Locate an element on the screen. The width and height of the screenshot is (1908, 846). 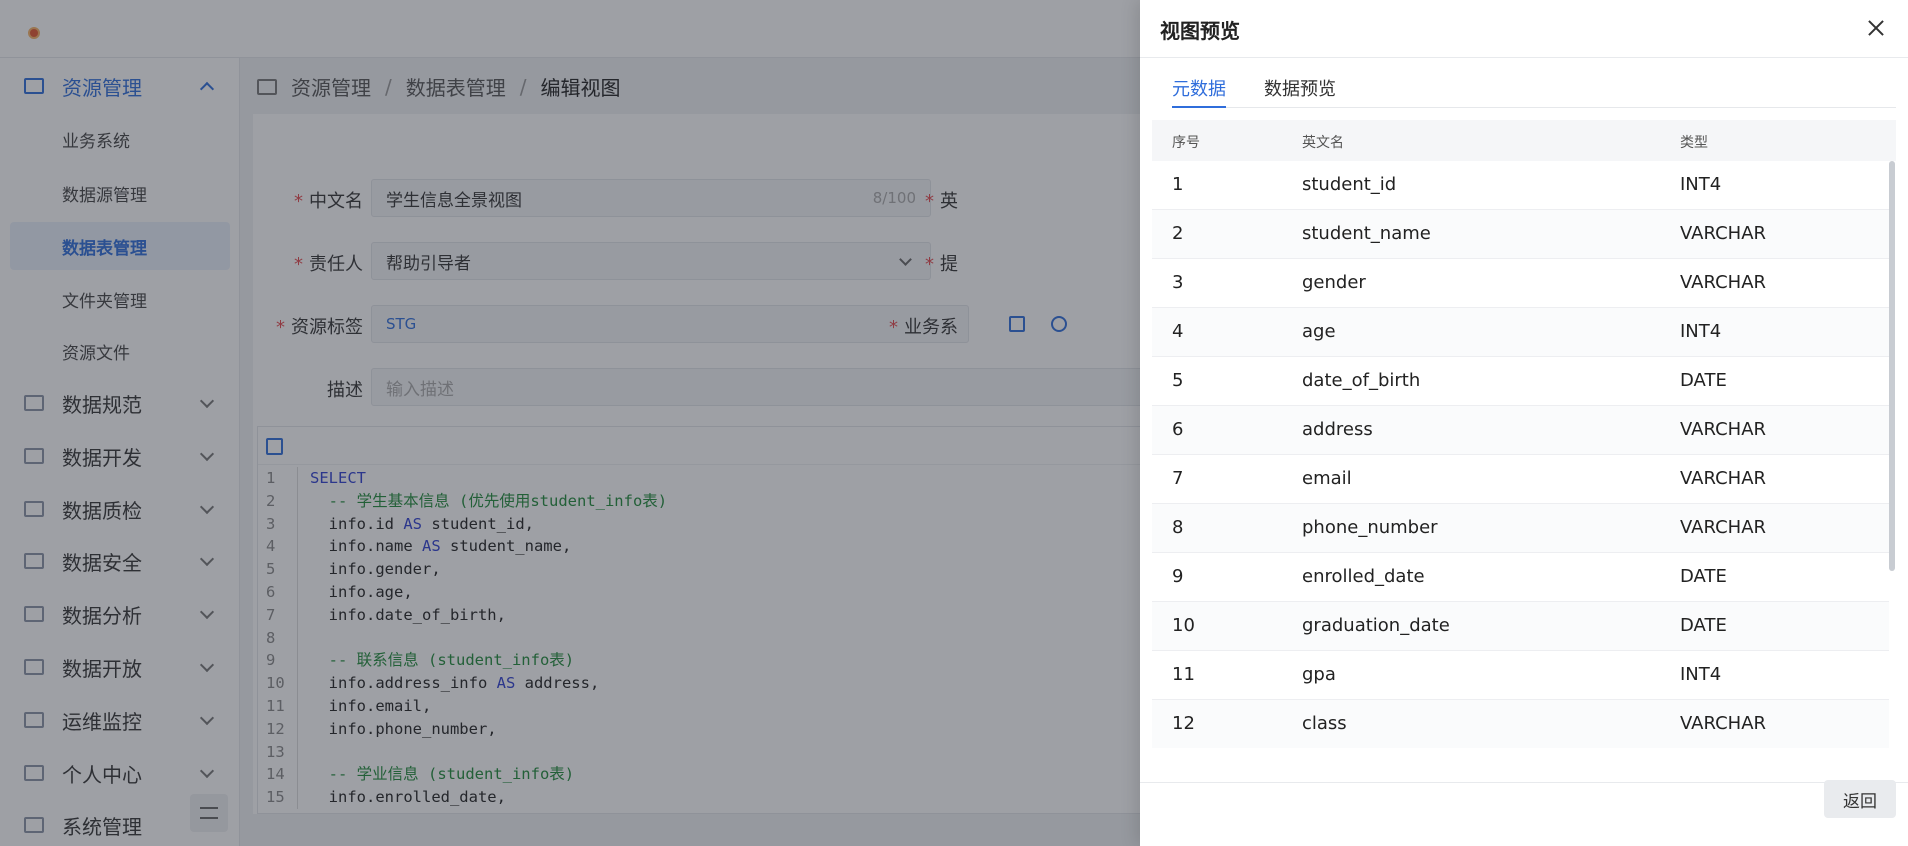
drawer-tabs: 元数据 数据预览 is located at coordinates (1534, 89).